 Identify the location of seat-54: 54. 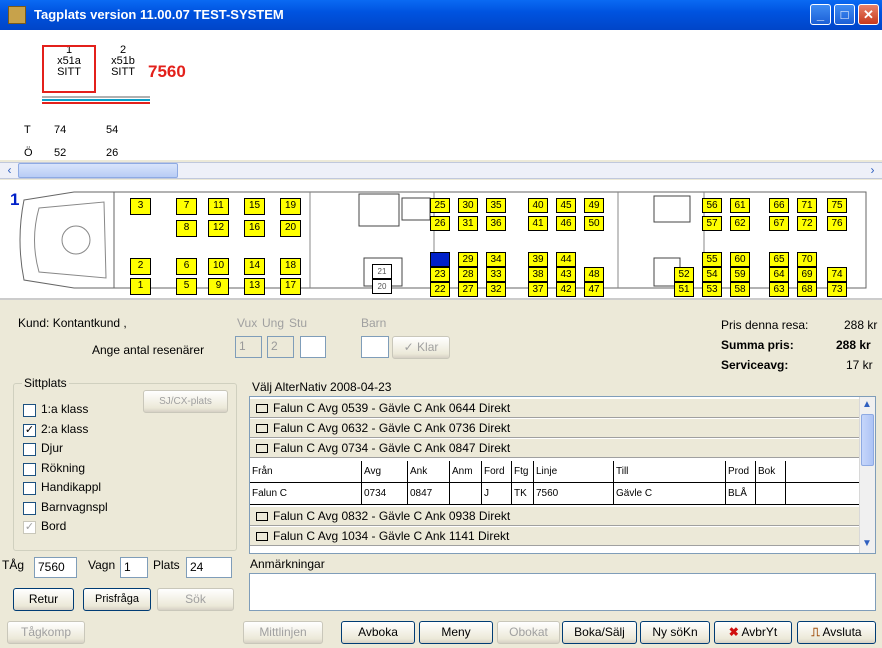
(712, 274).